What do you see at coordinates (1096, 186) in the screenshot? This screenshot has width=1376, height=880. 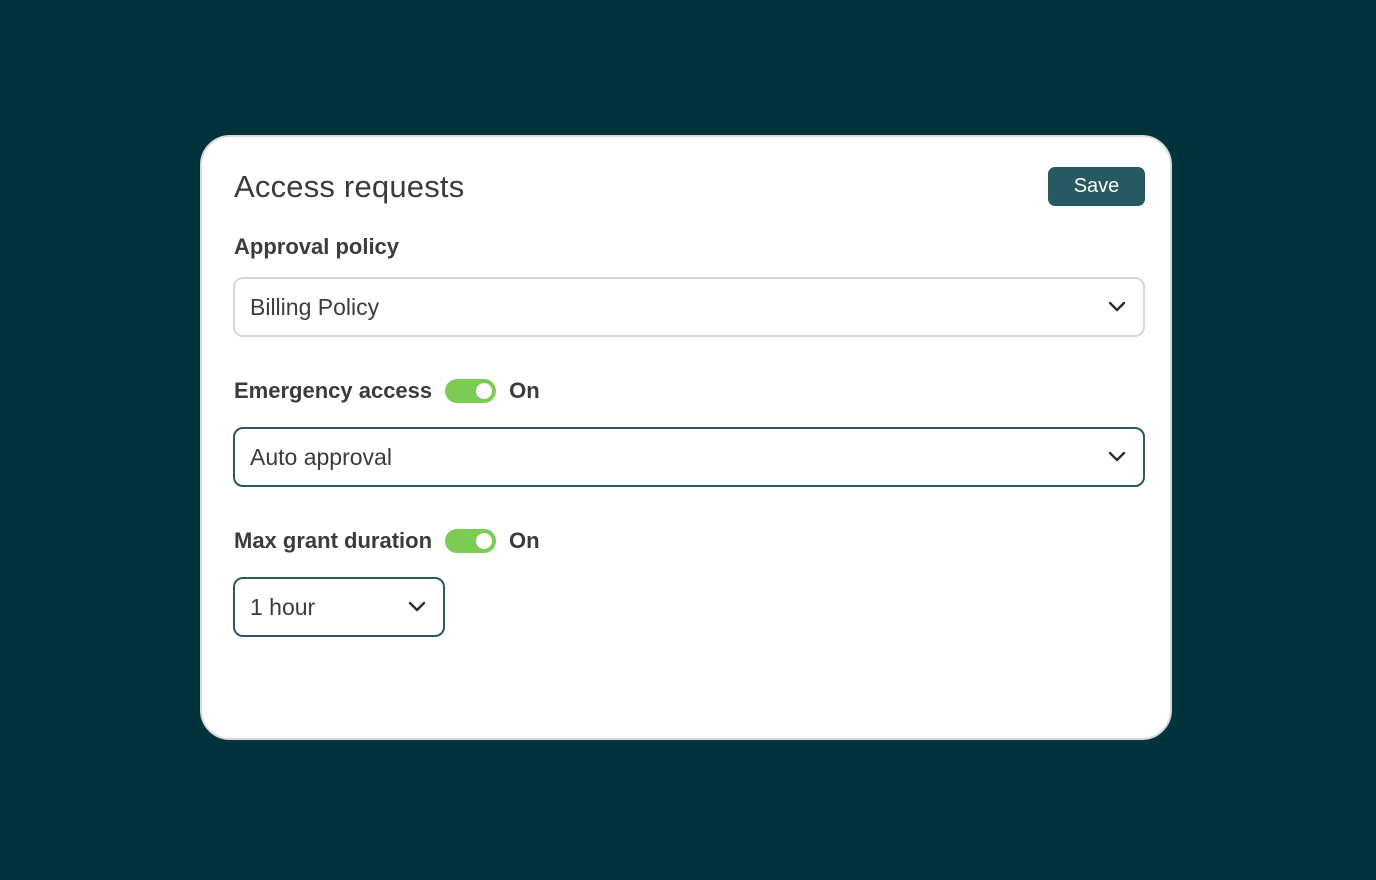 I see `save-button: Save` at bounding box center [1096, 186].